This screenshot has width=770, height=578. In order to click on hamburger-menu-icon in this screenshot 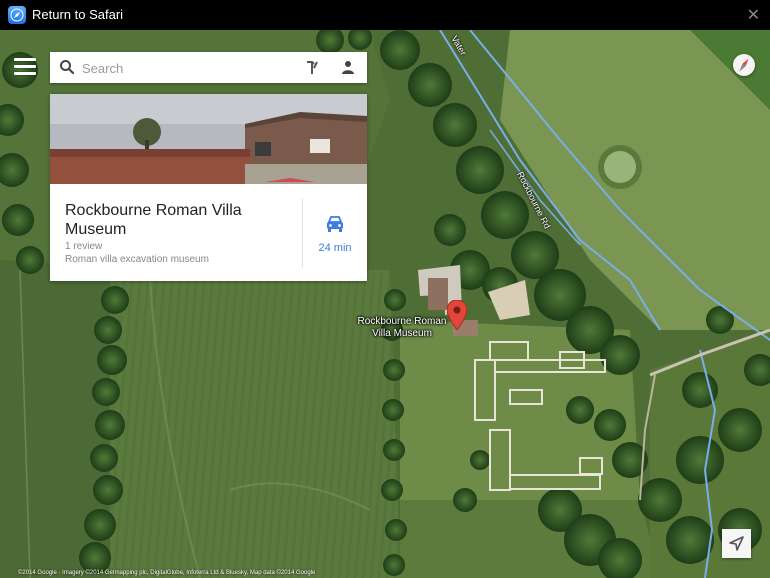, I will do `click(25, 66)`.